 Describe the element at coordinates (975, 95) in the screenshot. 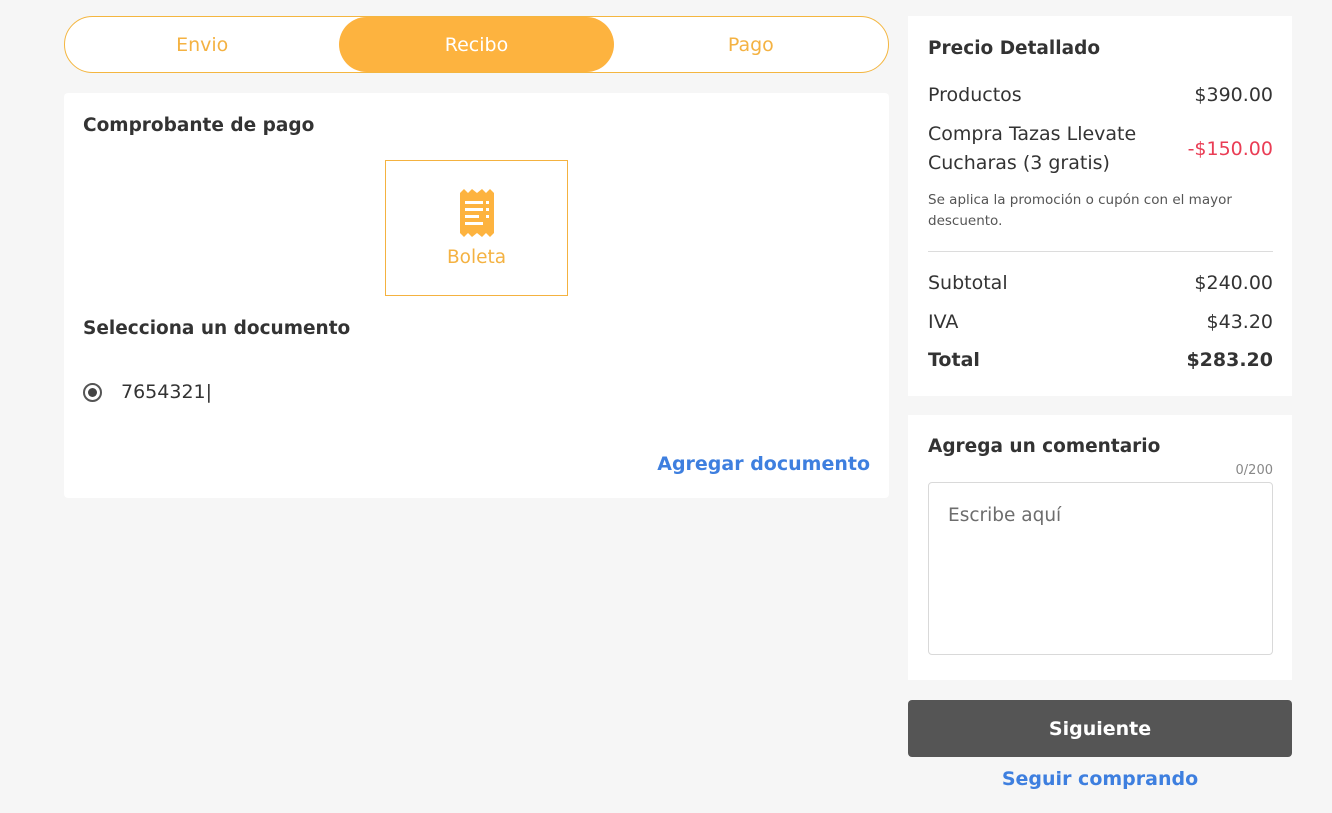

I see `products-label: Productos` at that location.